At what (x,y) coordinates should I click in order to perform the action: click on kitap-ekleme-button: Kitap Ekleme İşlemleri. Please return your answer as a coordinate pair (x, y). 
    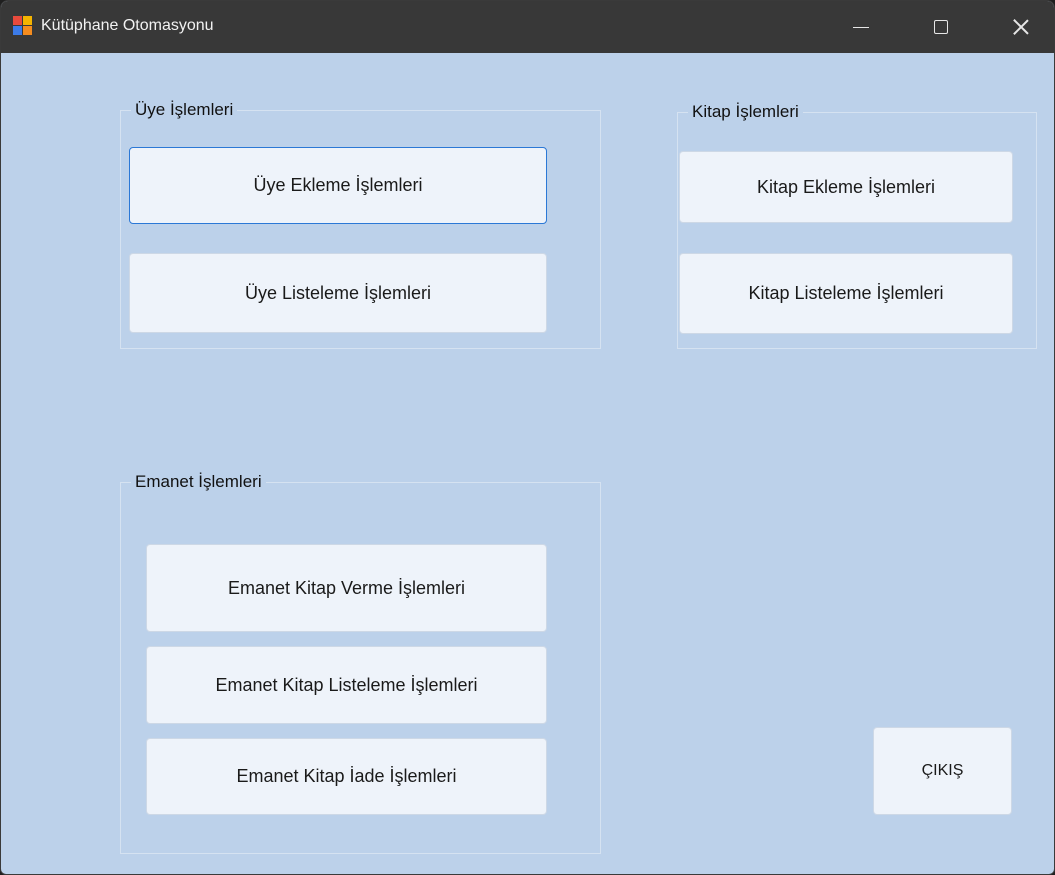
    Looking at the image, I should click on (846, 187).